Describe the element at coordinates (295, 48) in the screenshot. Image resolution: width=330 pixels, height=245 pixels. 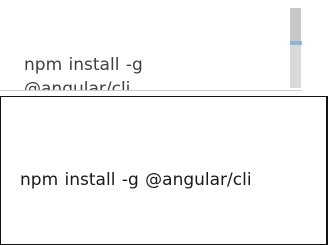
I see `vertical-scrollbar` at that location.